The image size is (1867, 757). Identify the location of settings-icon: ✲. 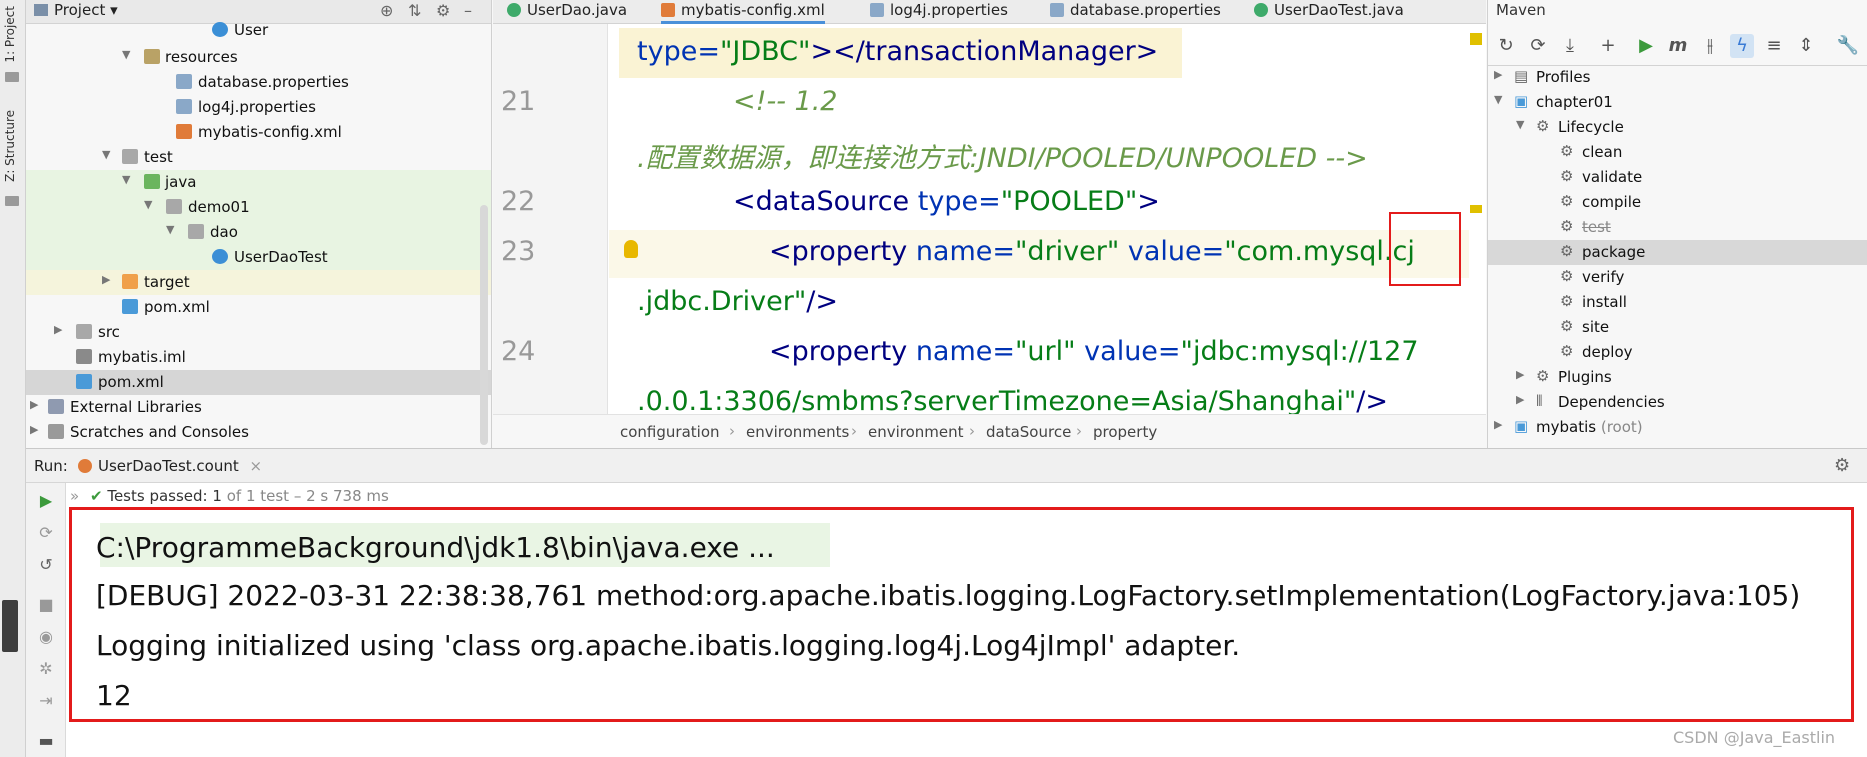
(46, 669).